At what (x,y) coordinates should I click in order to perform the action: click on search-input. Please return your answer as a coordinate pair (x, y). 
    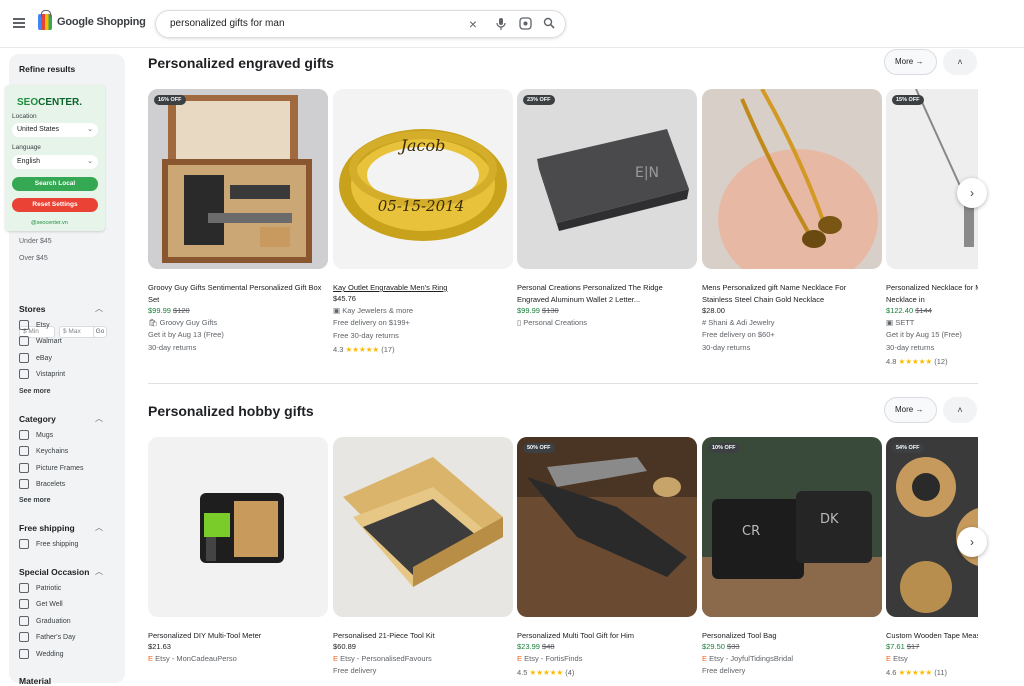
    Looking at the image, I should click on (310, 23).